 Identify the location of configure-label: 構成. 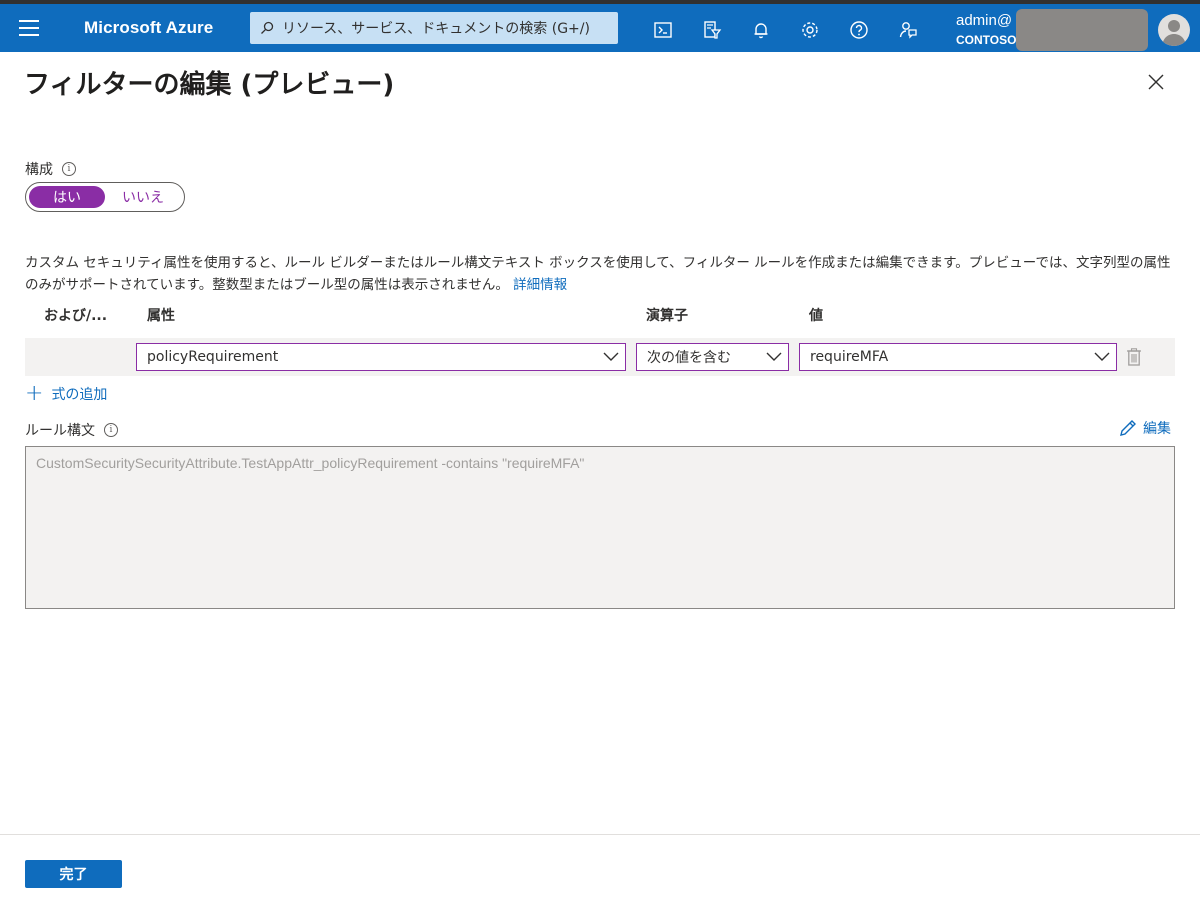
(39, 170).